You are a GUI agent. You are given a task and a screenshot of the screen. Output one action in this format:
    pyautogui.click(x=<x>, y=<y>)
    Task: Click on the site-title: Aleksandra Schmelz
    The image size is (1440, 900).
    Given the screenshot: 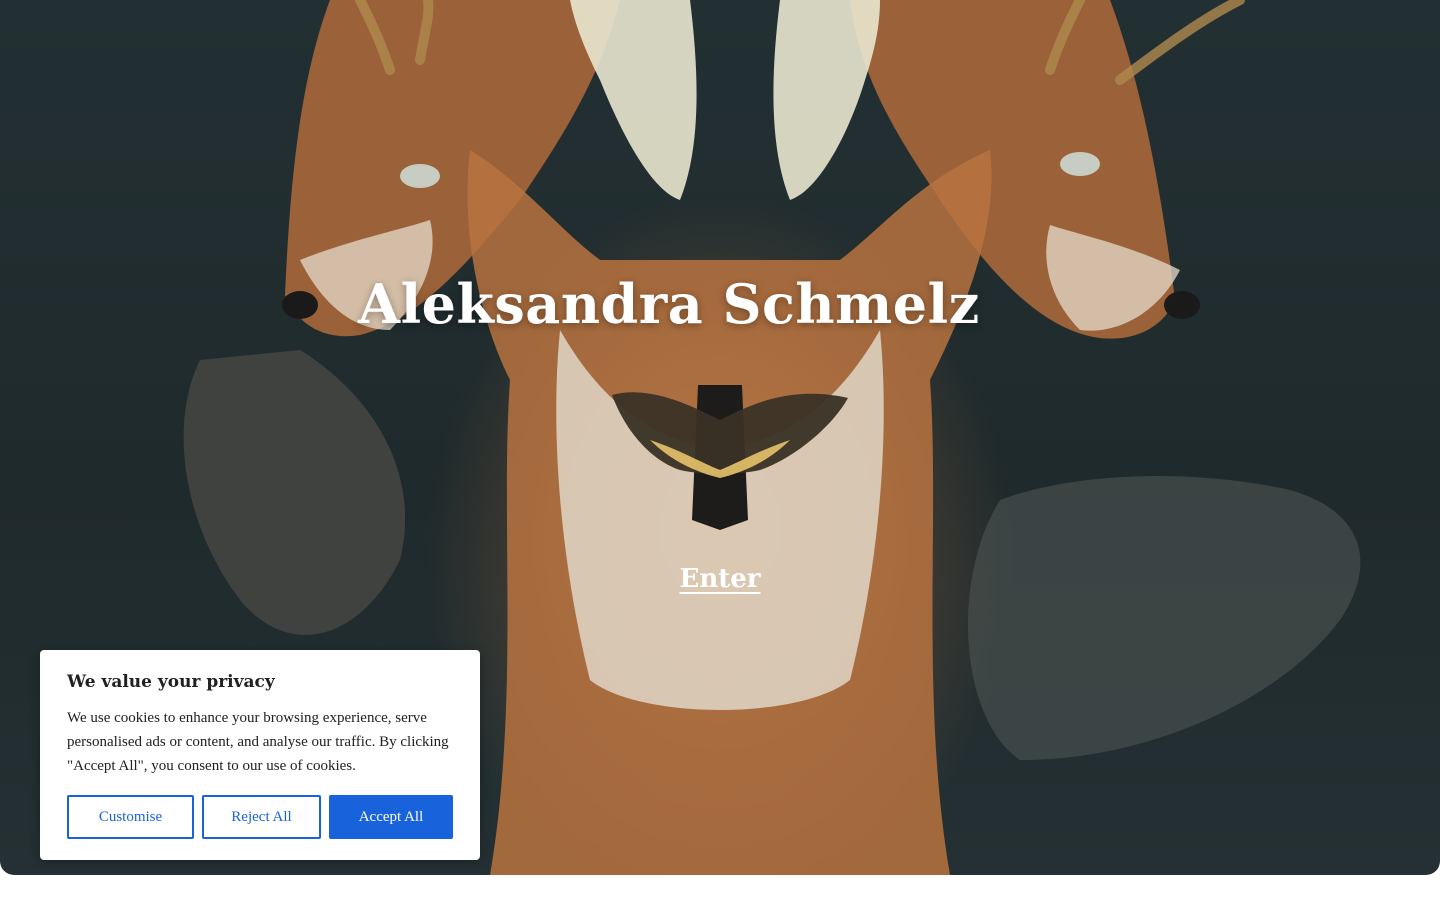 What is the action you would take?
    pyautogui.click(x=669, y=304)
    